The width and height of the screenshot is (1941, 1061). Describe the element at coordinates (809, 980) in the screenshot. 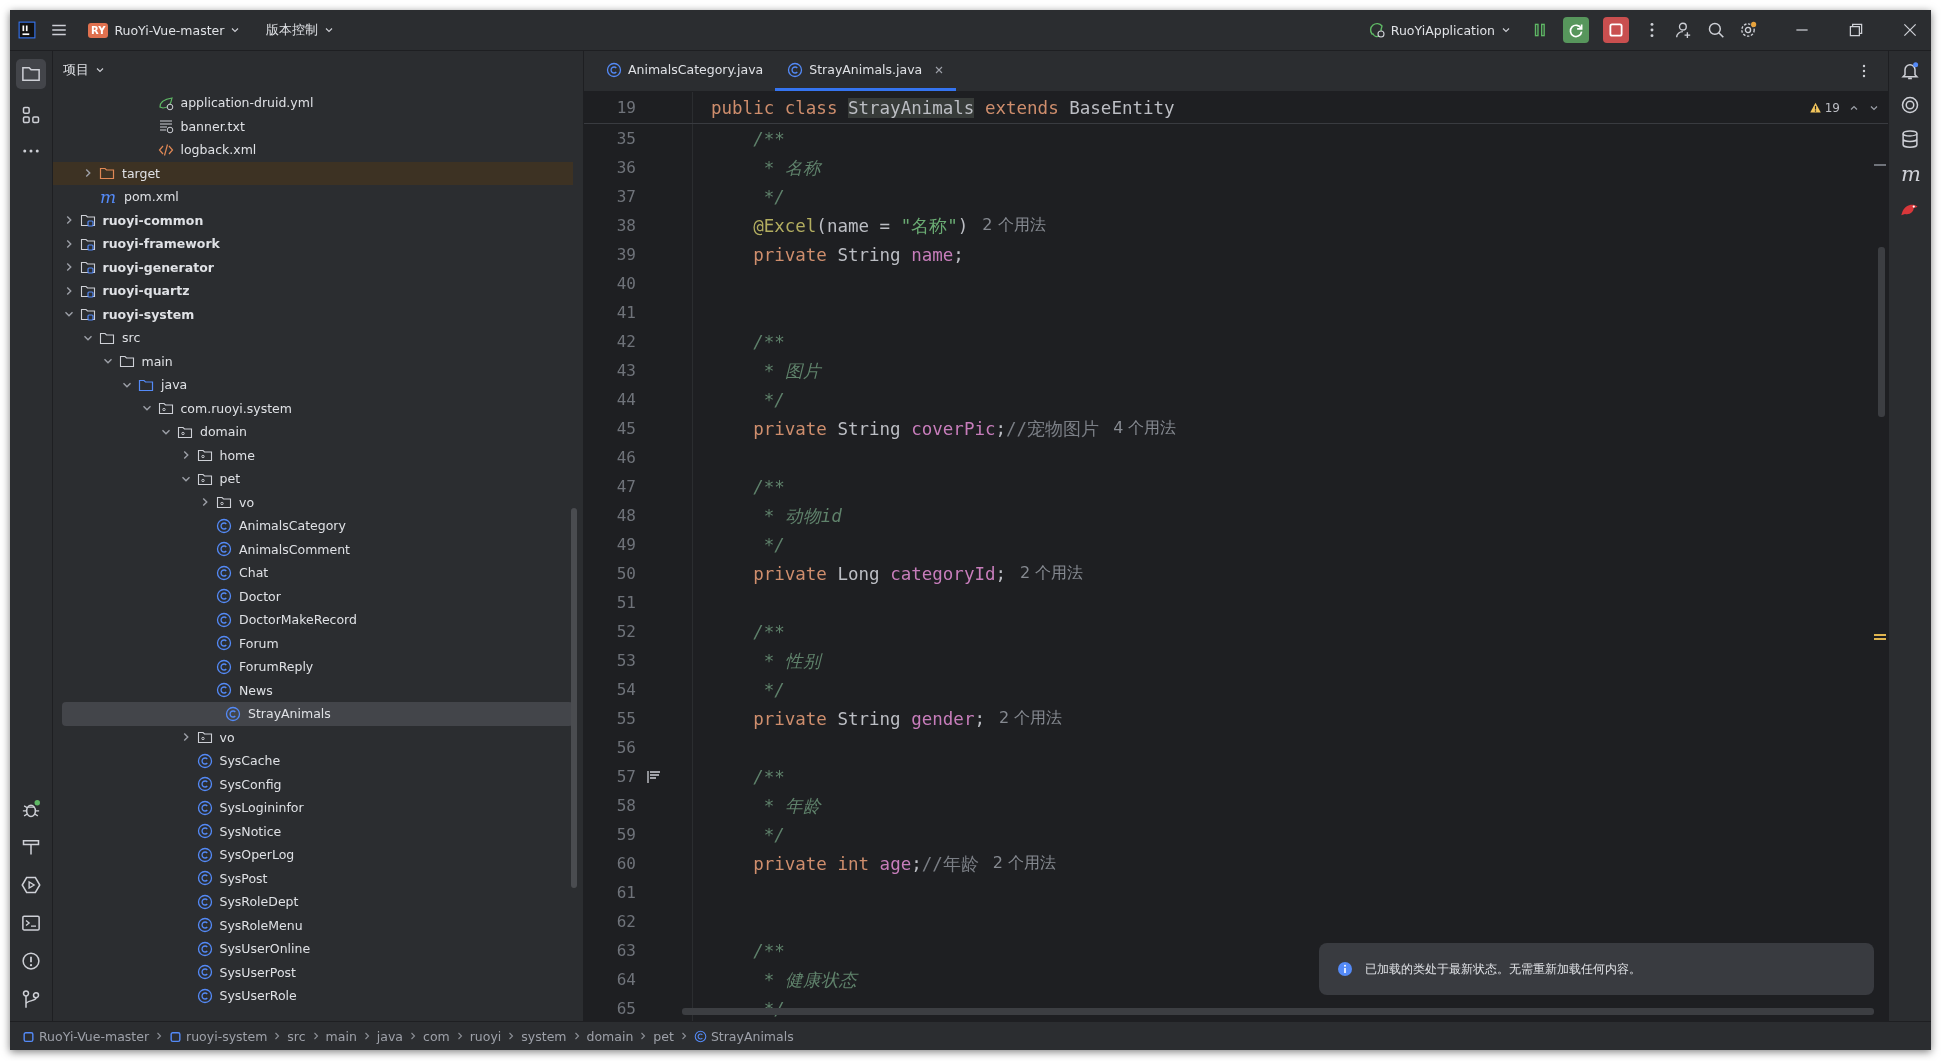

I see `code-line: * 健康状态` at that location.